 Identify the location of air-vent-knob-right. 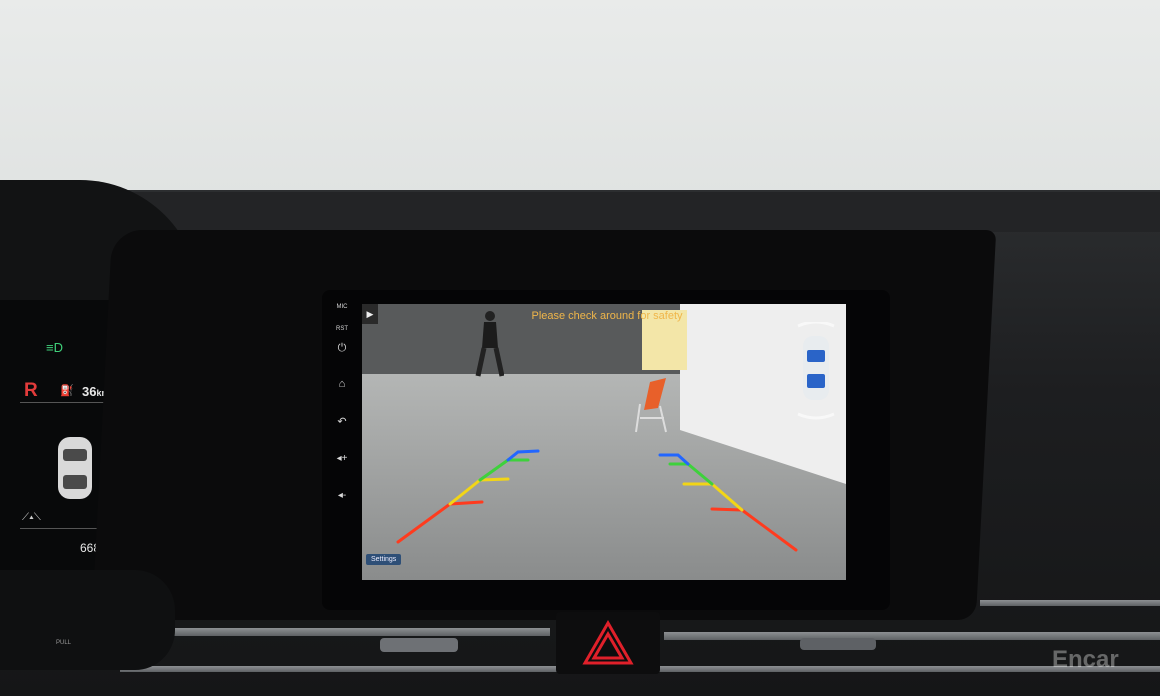
(838, 644).